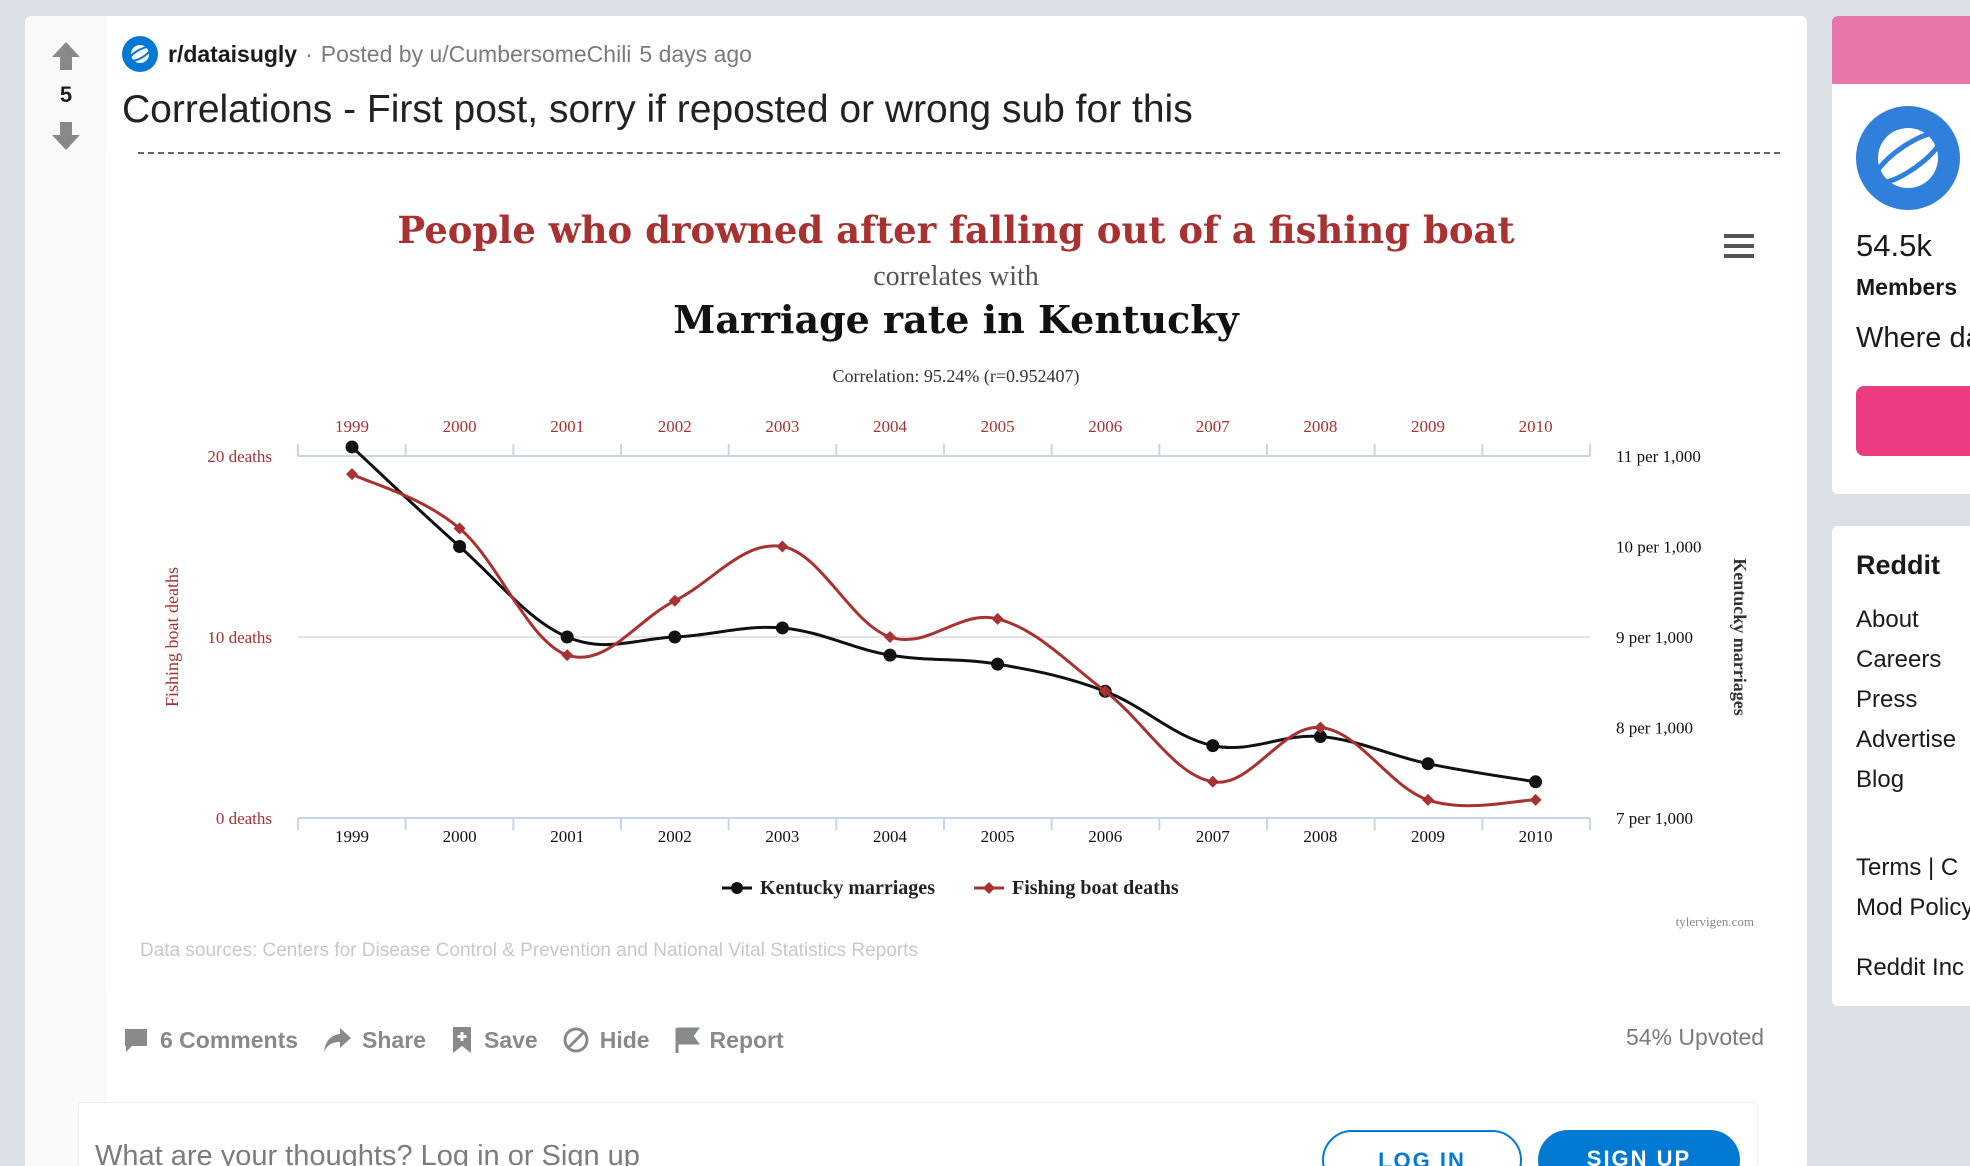 This screenshot has height=1166, width=1970. What do you see at coordinates (66, 56) in the screenshot?
I see `upvote-arrow-icon` at bounding box center [66, 56].